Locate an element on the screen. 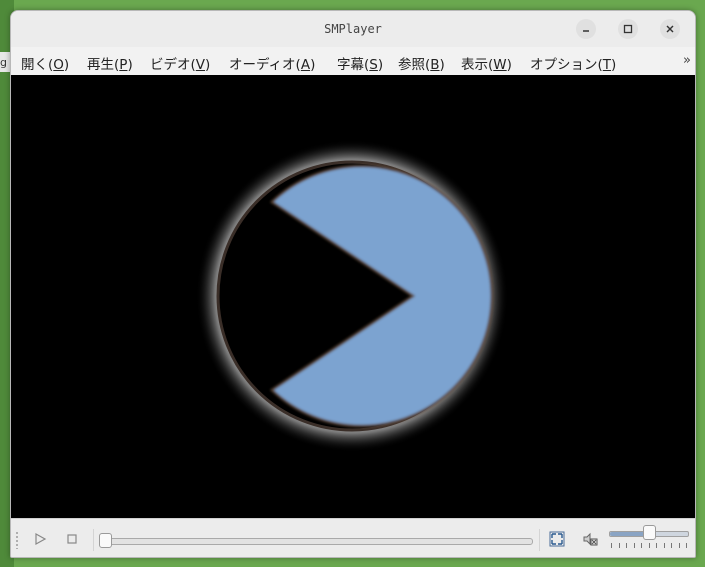 This screenshot has width=705, height=567. menu-browse-key: B is located at coordinates (435, 65).